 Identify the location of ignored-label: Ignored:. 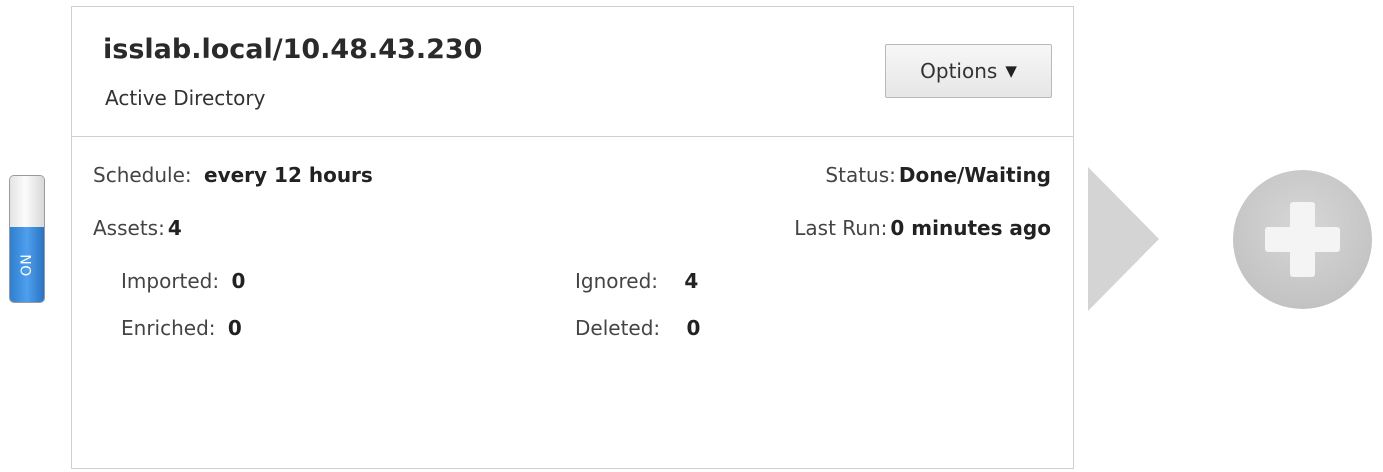
(617, 281).